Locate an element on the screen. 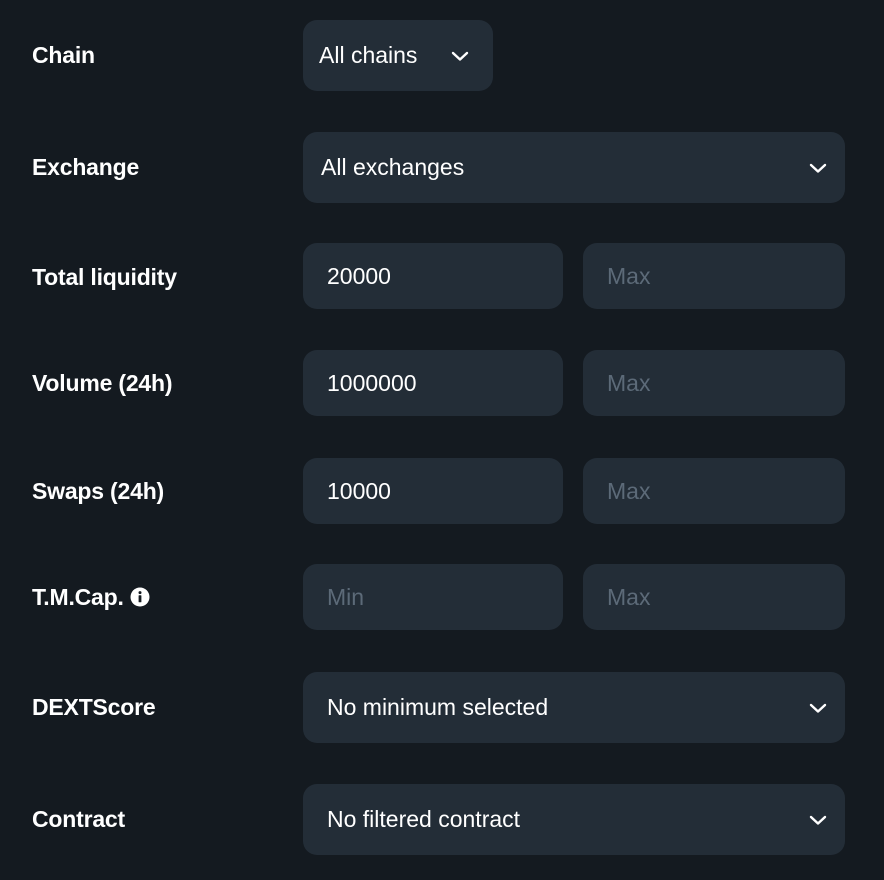 Image resolution: width=884 pixels, height=880 pixels. tmcap-min-placeholder: Min is located at coordinates (346, 596).